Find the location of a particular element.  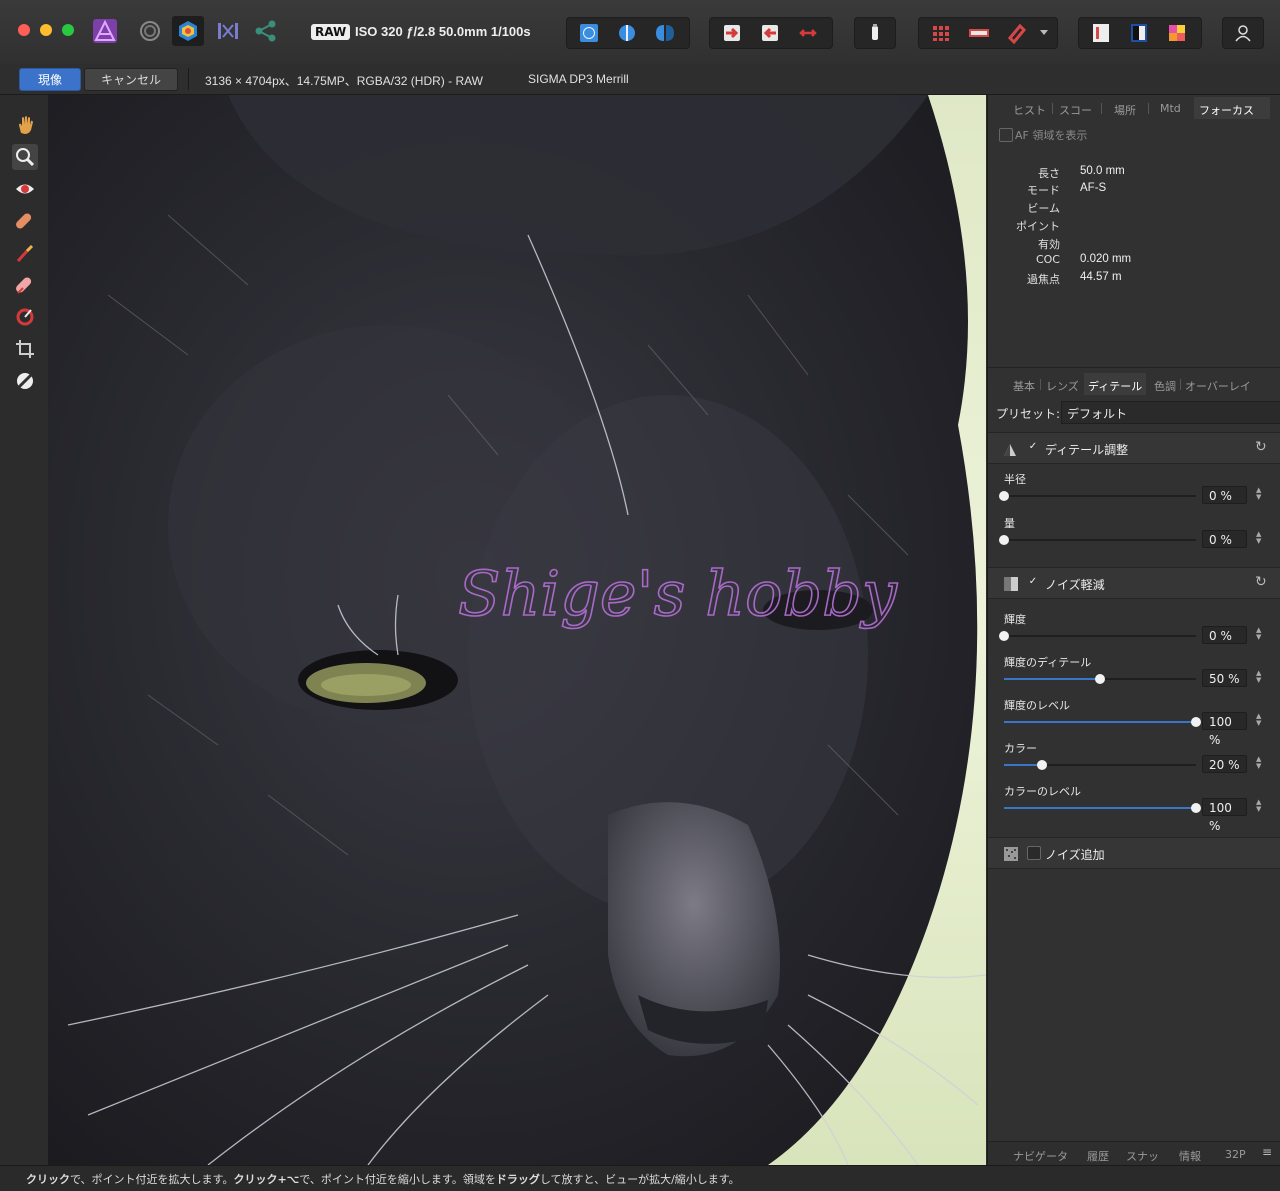

tab-lens: レンズ is located at coordinates (1062, 386).